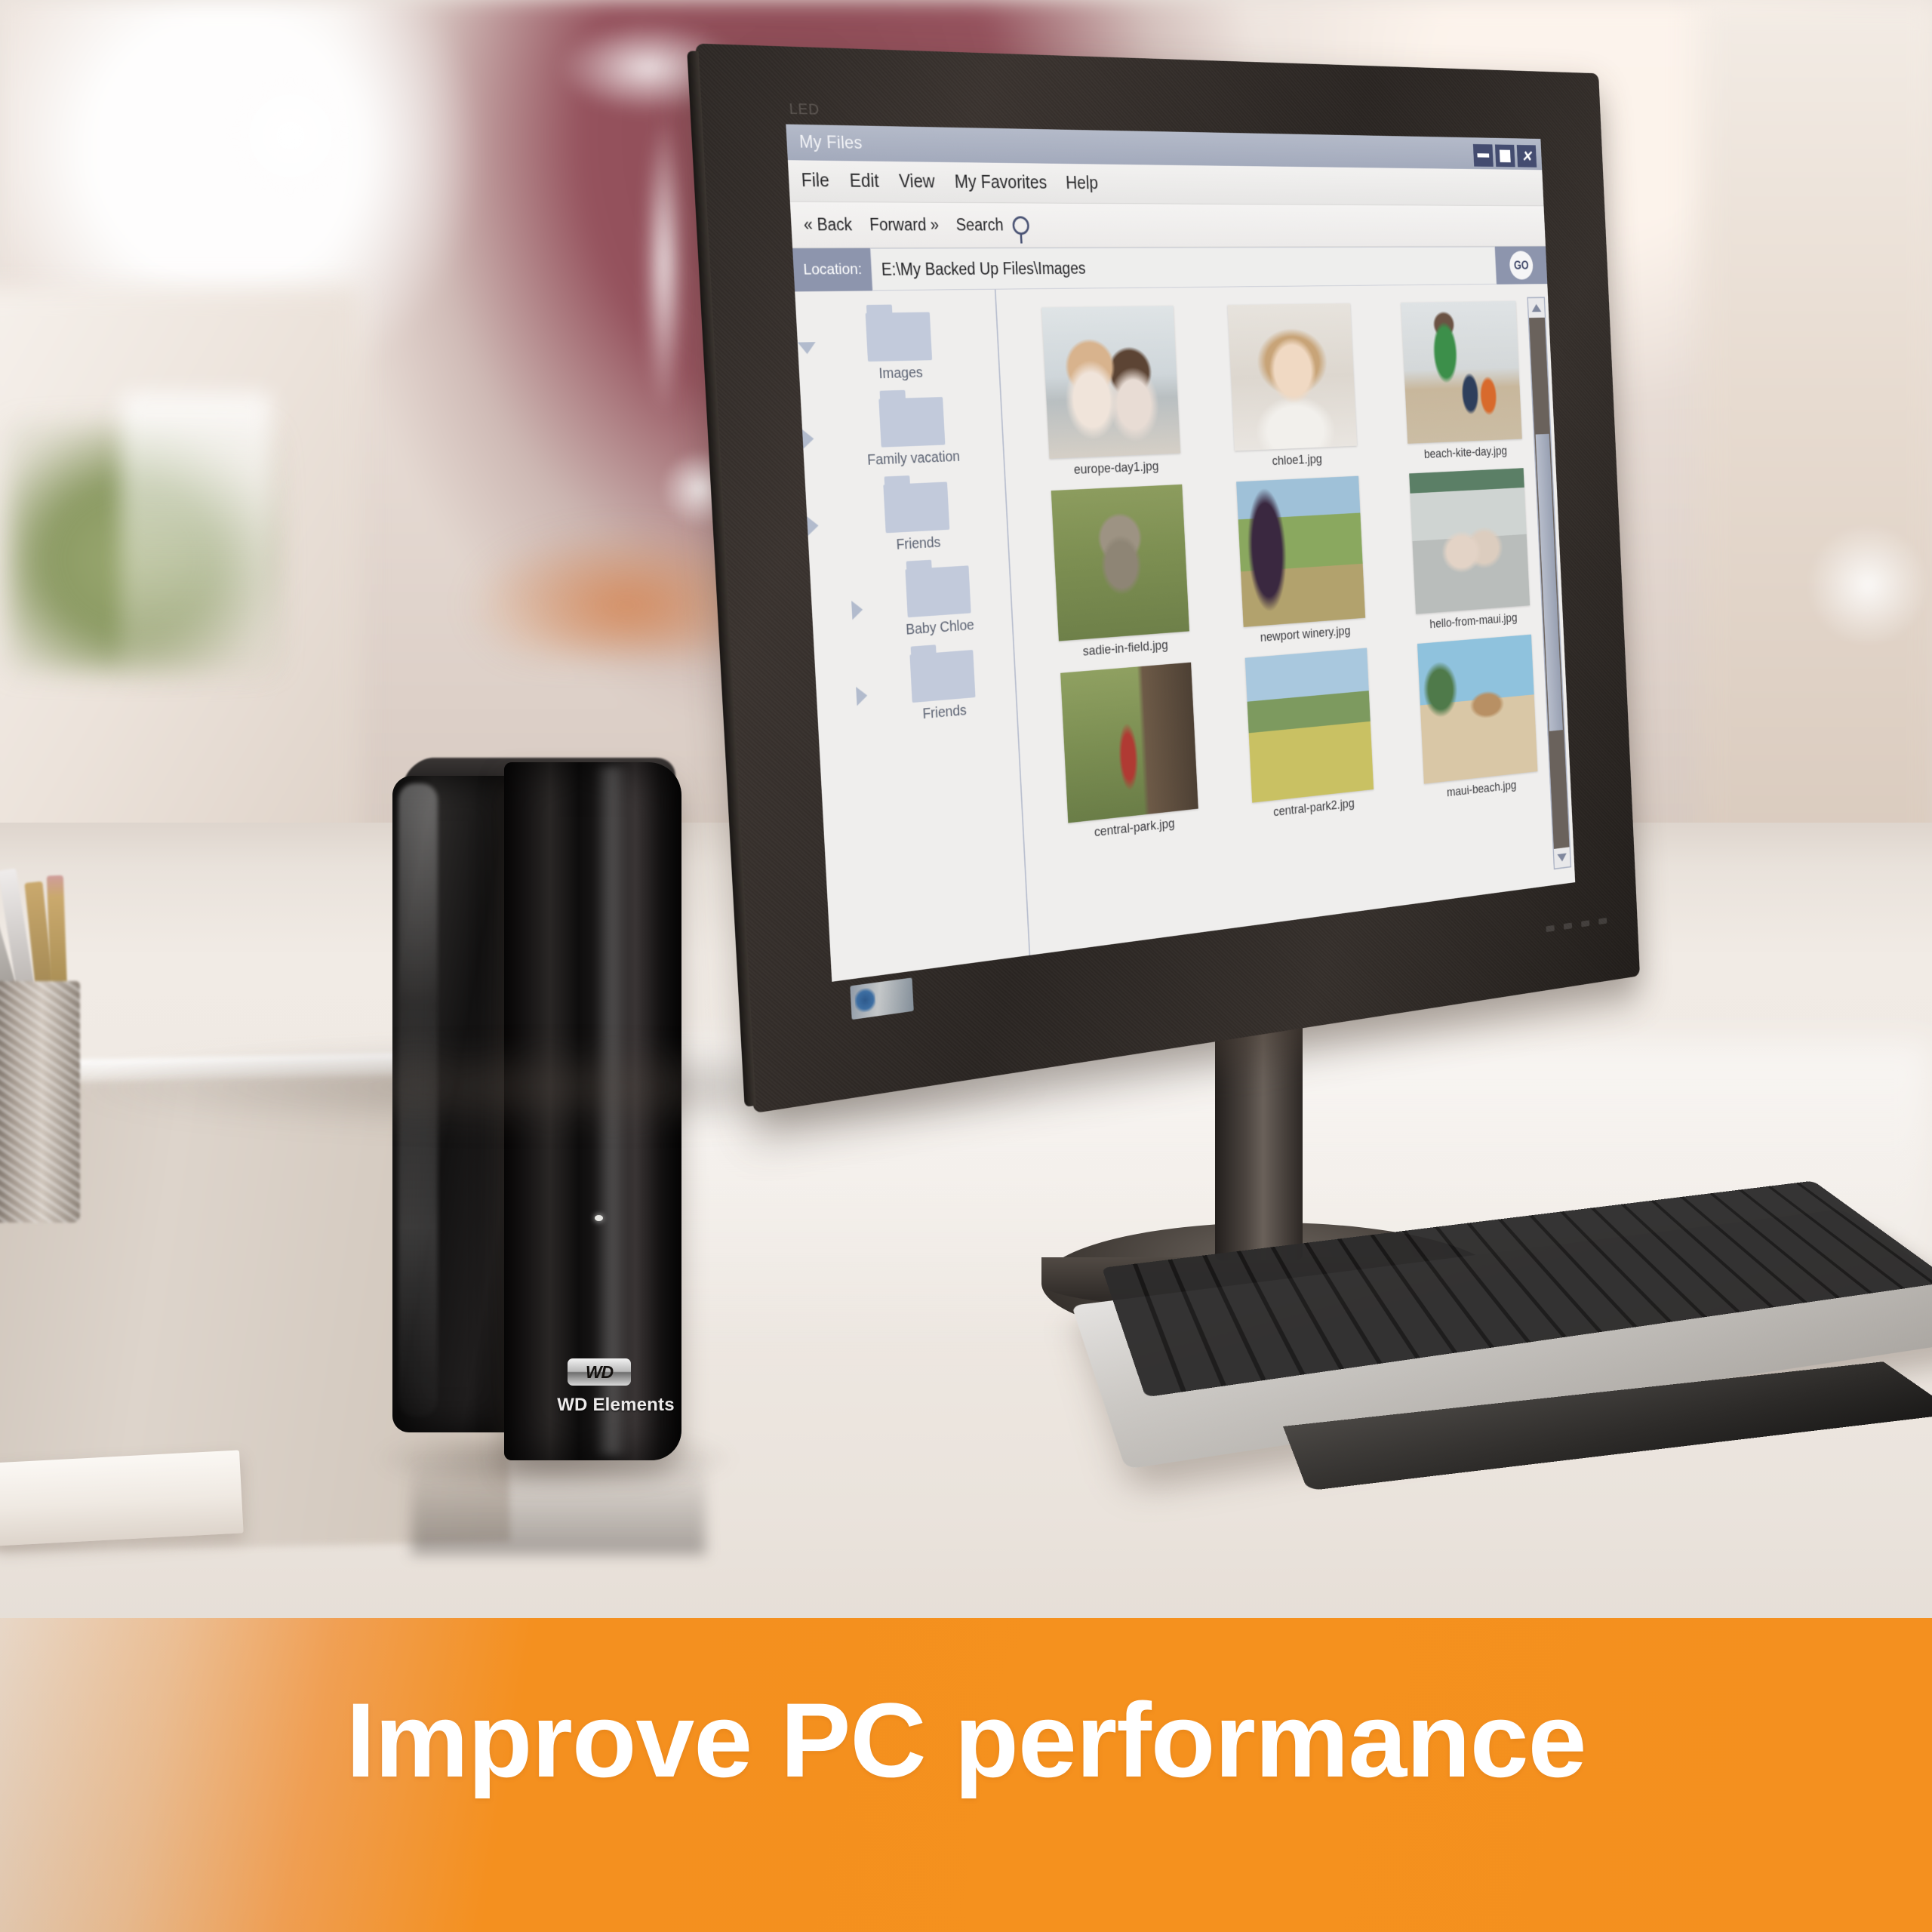  I want to click on wd-logo-text: WD, so click(599, 1371).